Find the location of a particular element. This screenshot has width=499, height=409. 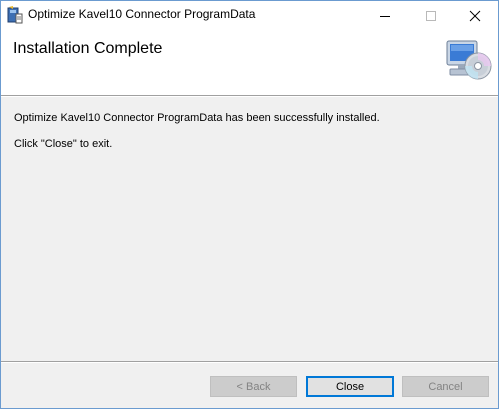

title-bar: Optimize Kavel10 Connector ProgramData is located at coordinates (249, 15).